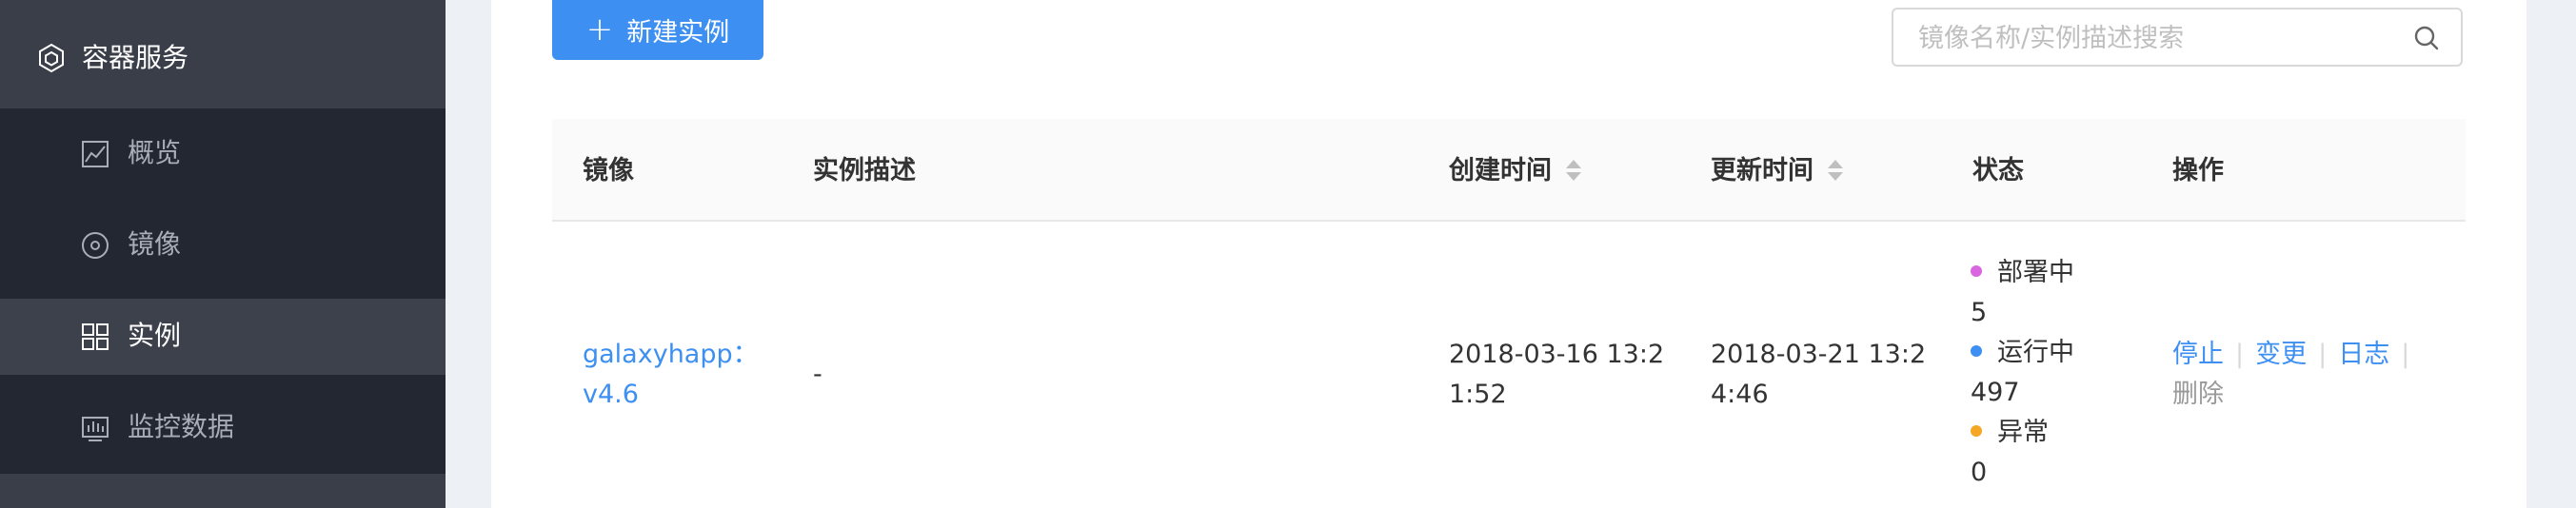 Image resolution: width=2576 pixels, height=508 pixels. Describe the element at coordinates (608, 171) in the screenshot. I see `column-header-image: 镜像` at that location.